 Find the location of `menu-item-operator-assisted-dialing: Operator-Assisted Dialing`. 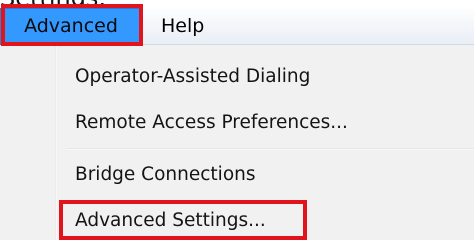

menu-item-operator-assisted-dialing: Operator-Assisted Dialing is located at coordinates (192, 77).